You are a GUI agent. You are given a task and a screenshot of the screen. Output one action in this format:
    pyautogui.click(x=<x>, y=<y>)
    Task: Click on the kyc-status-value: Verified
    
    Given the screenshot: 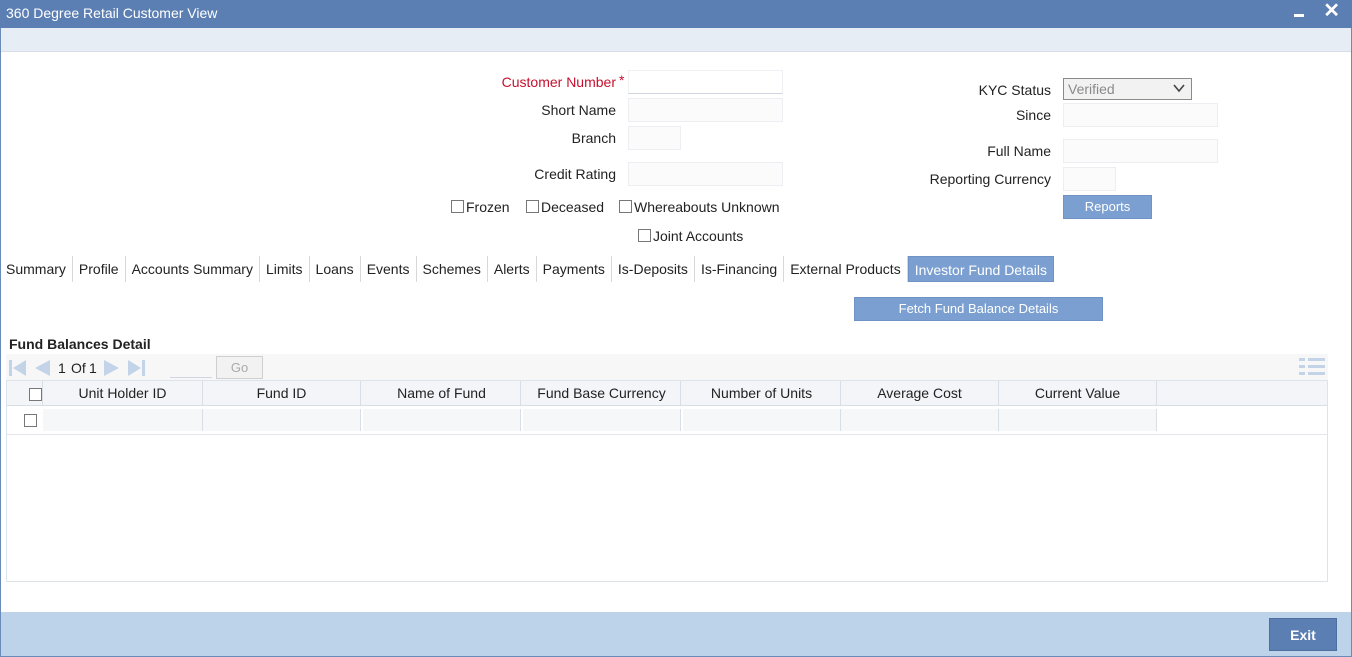 What is the action you would take?
    pyautogui.click(x=1091, y=89)
    